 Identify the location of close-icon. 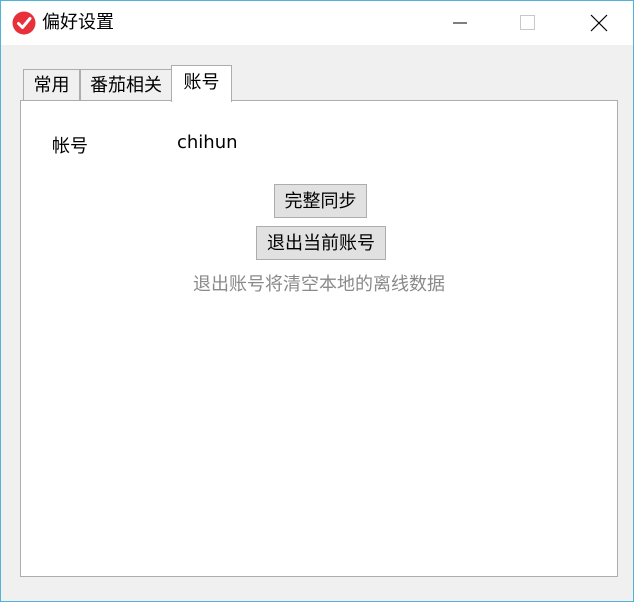
(599, 23).